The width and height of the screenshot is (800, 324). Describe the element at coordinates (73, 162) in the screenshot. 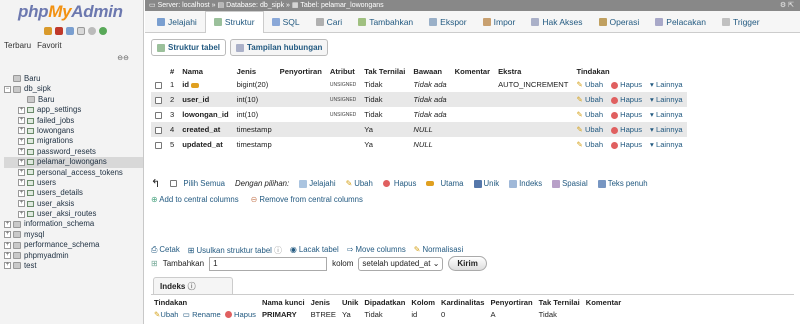

I see `sidebar-item: + pelamar_lowongans` at that location.